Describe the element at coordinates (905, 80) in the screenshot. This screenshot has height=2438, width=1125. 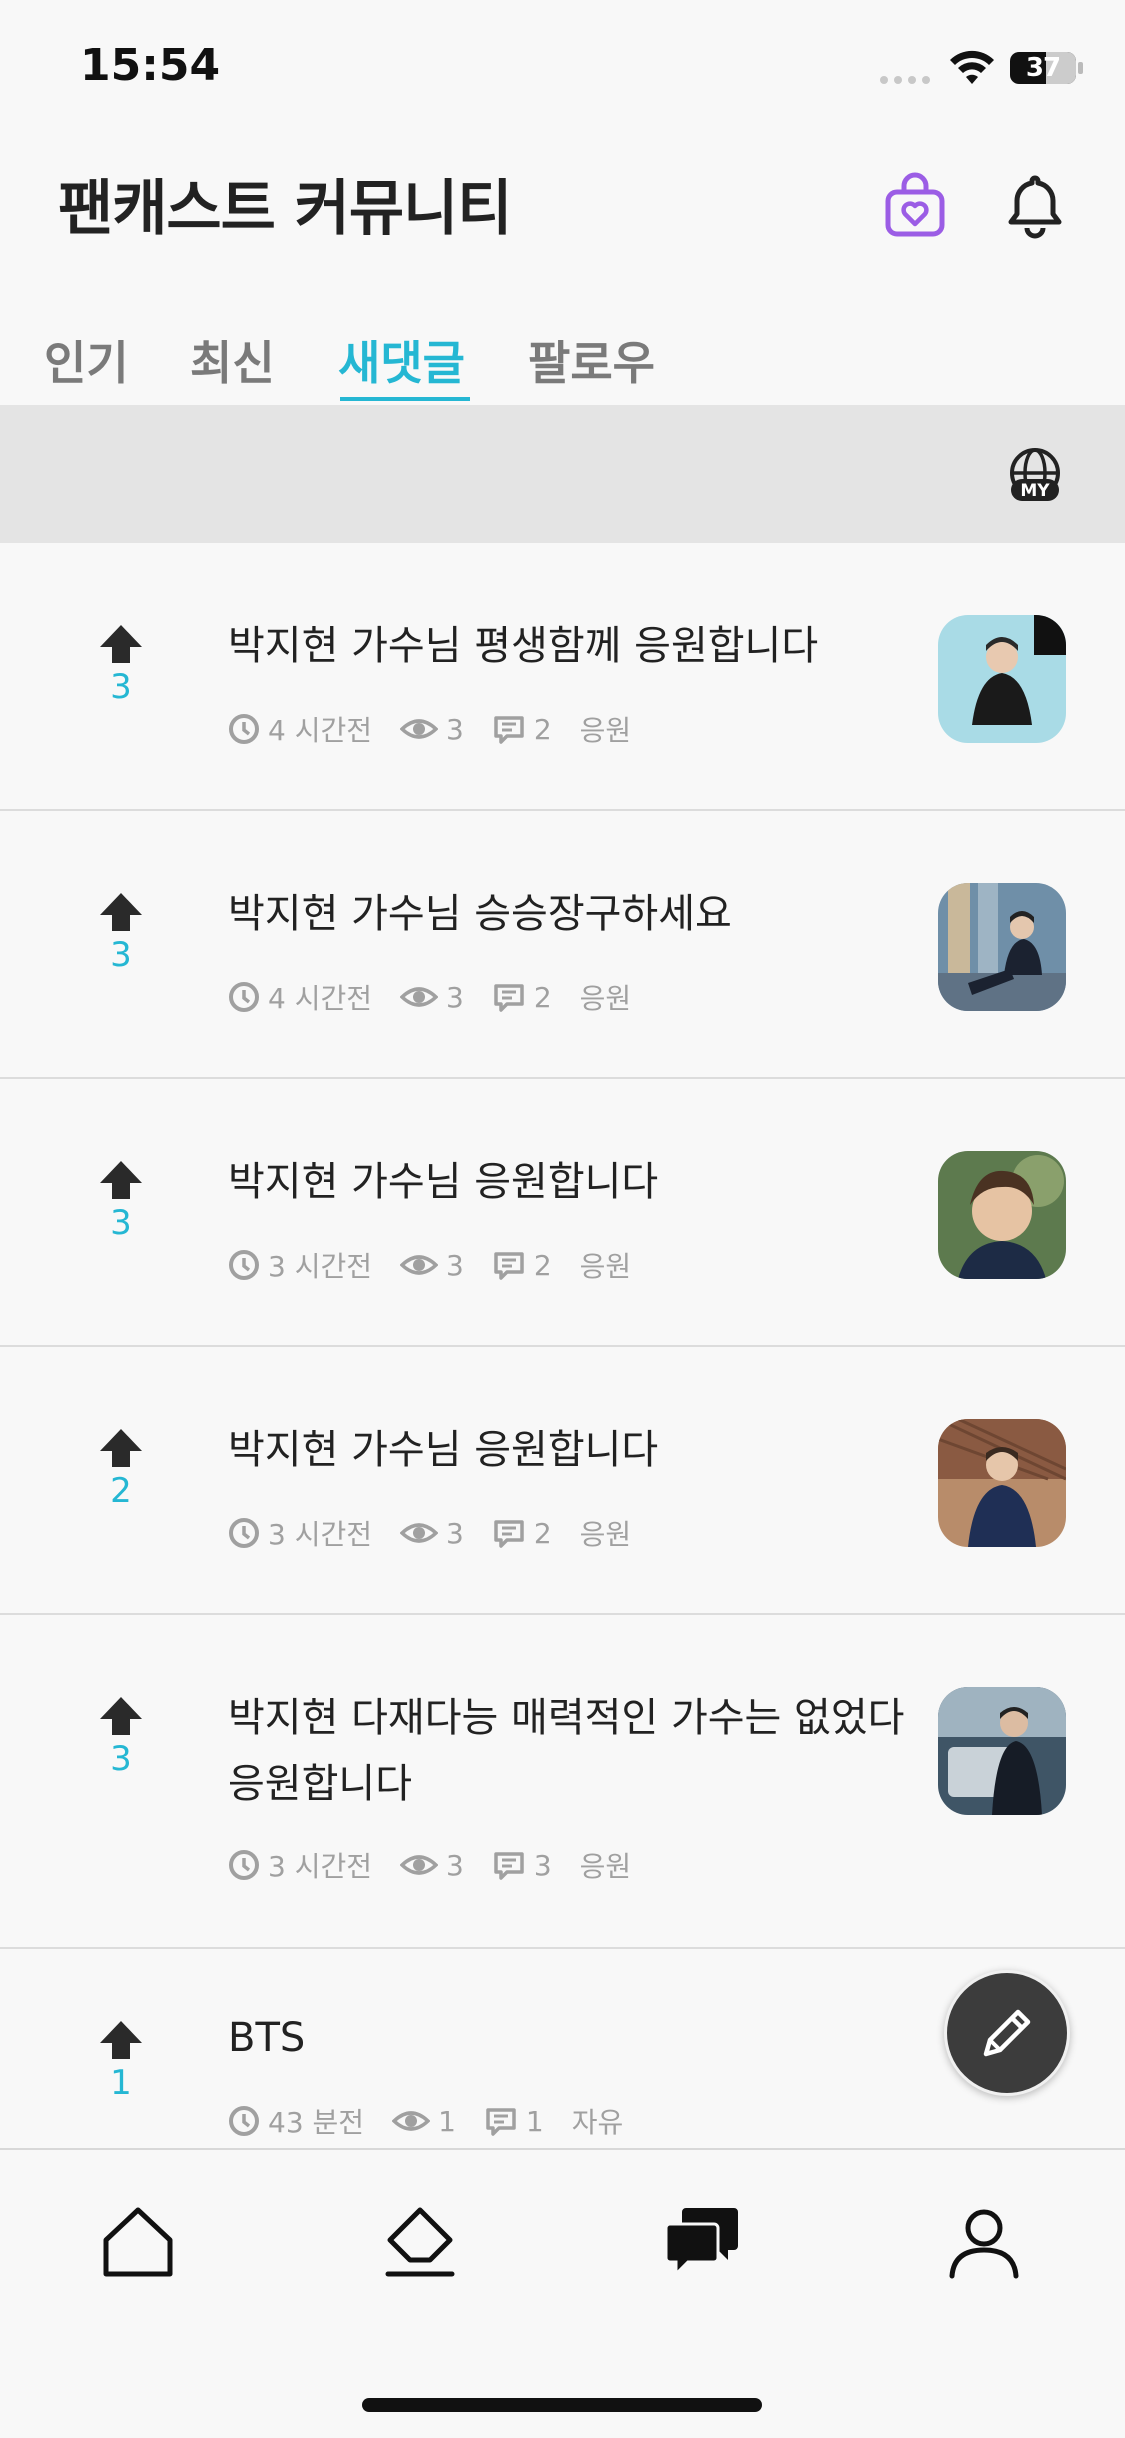
I see `cellular-signal-icon` at that location.